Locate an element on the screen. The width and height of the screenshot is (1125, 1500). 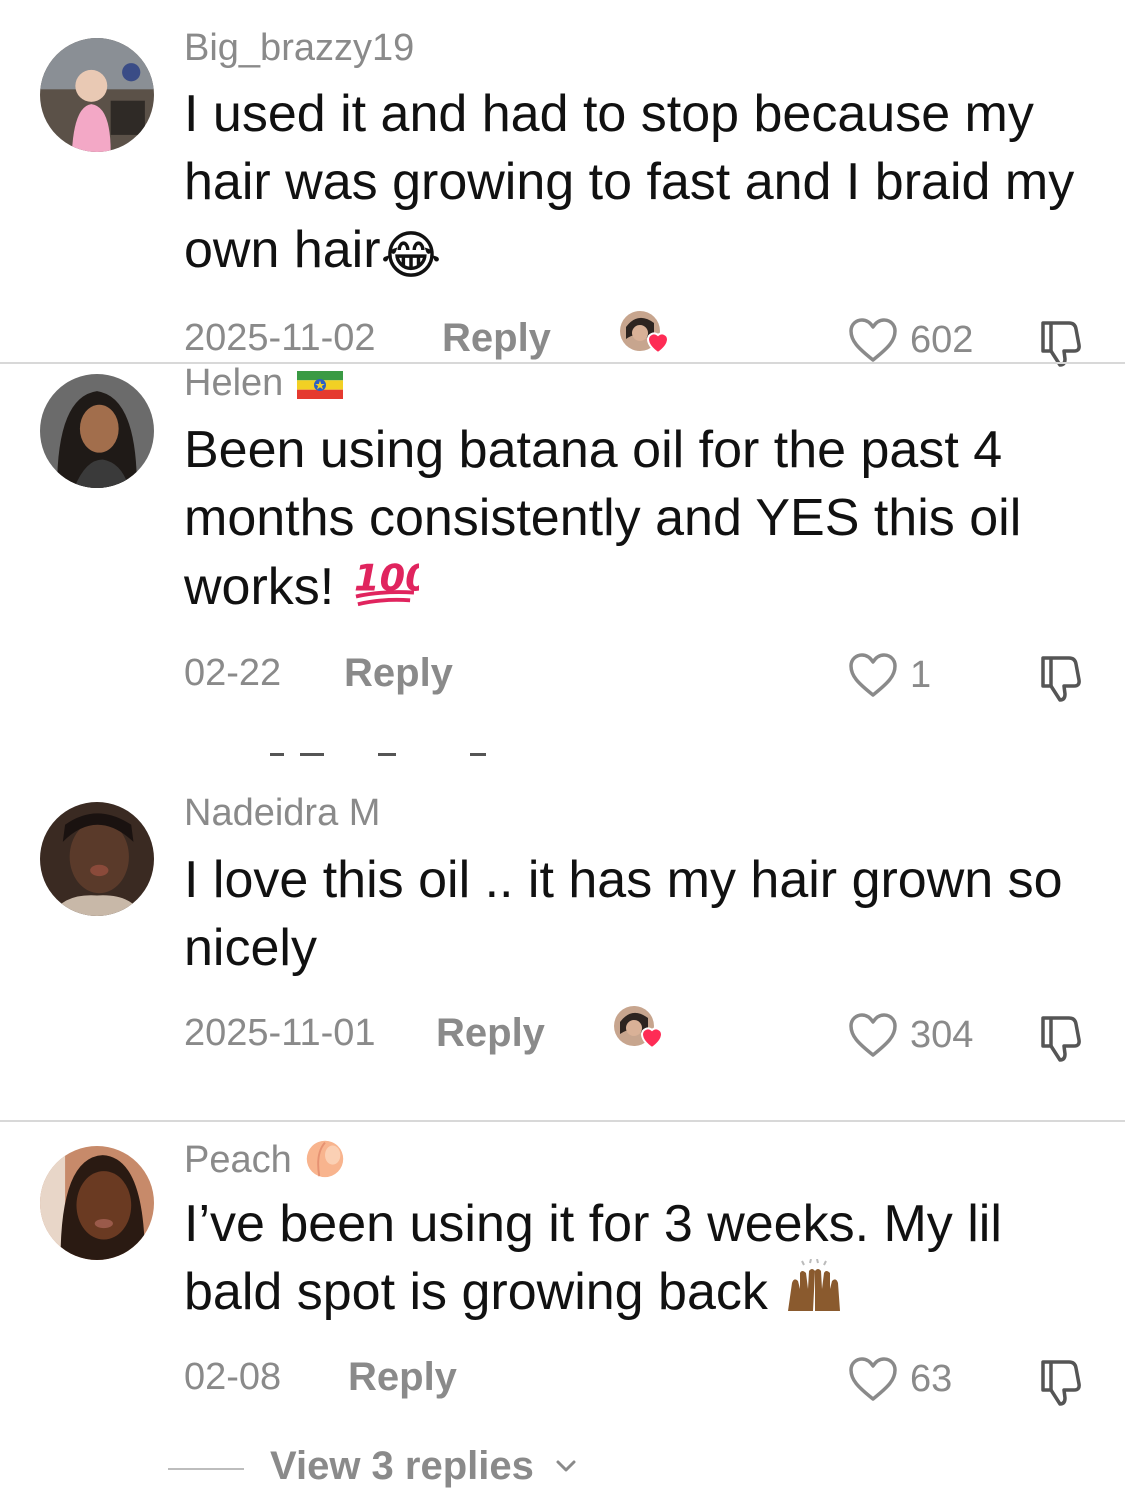
comment-meta: 2025-11-02 Reply 602 is located at coordinates (636, 339).